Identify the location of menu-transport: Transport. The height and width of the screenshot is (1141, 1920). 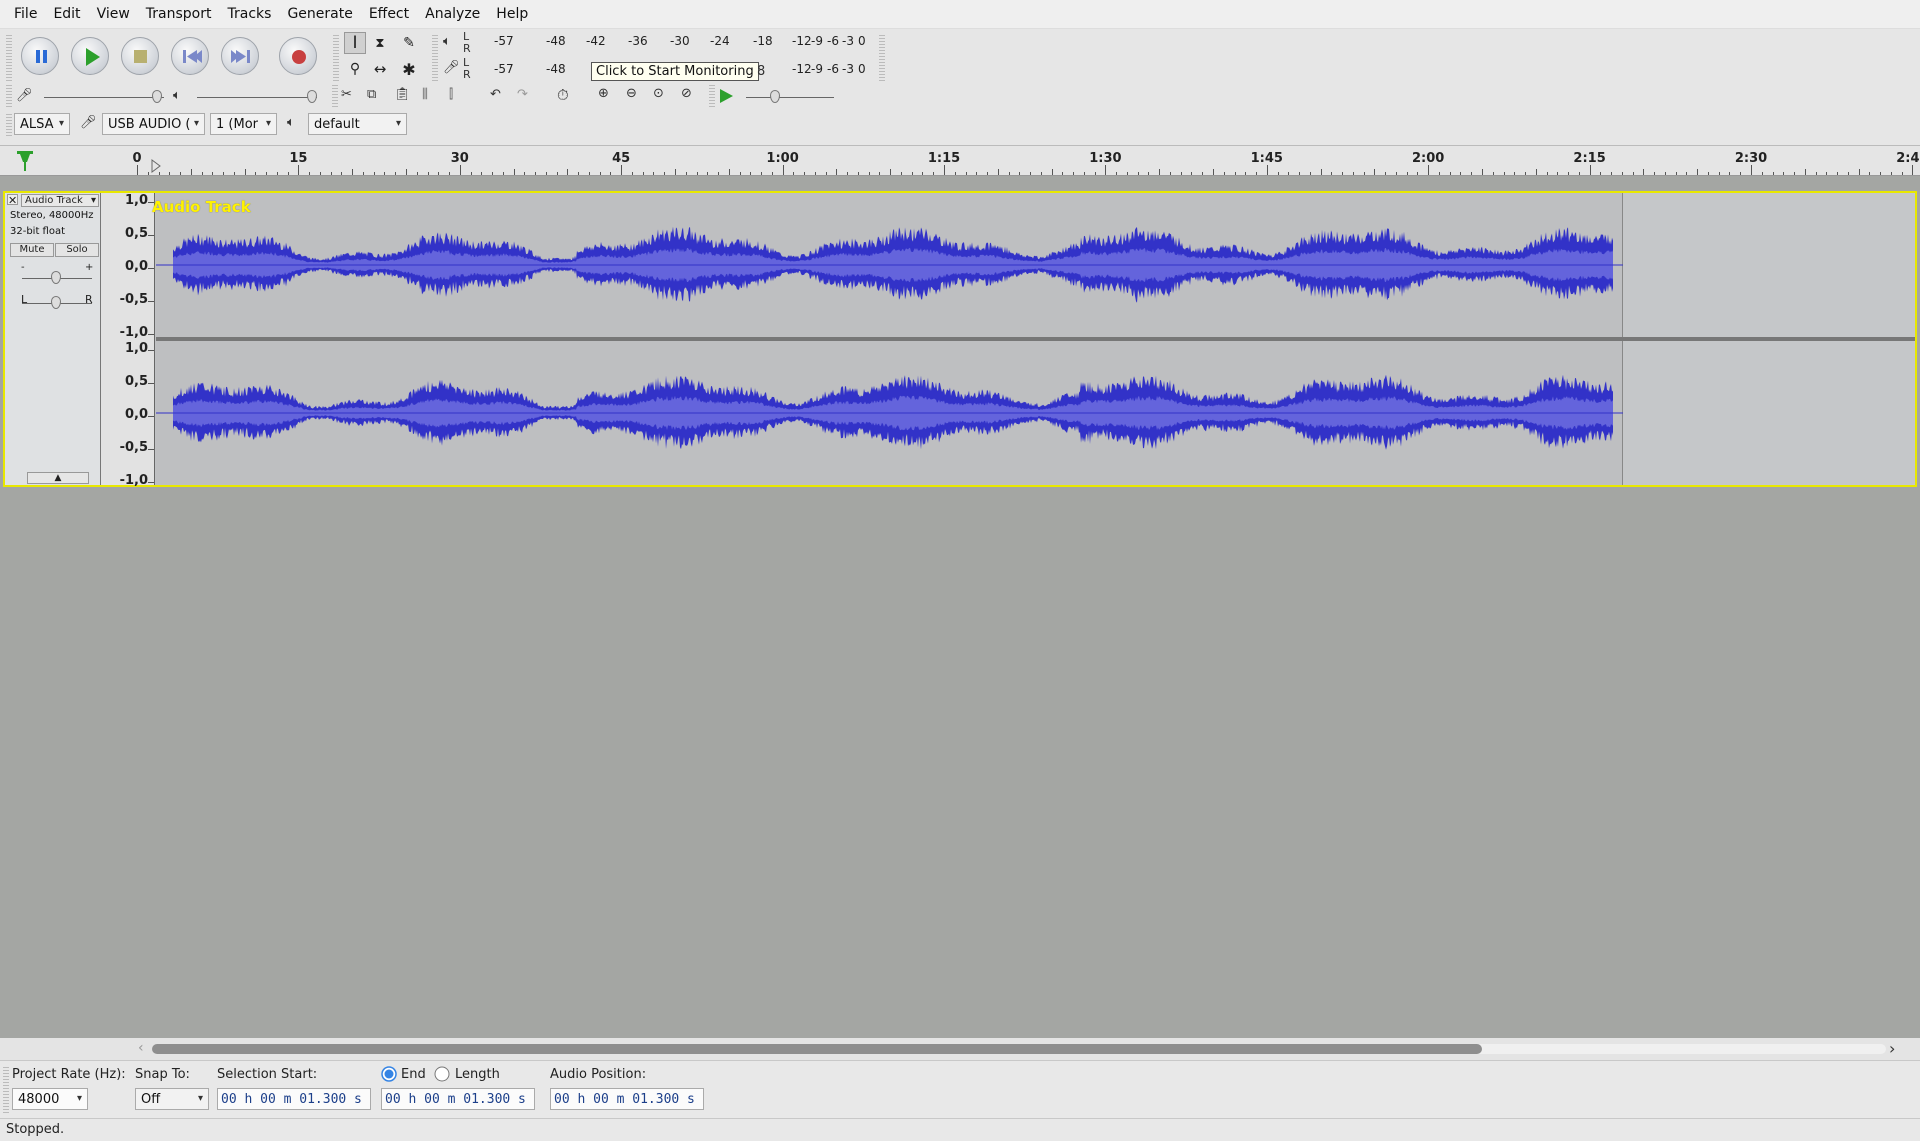
(179, 14).